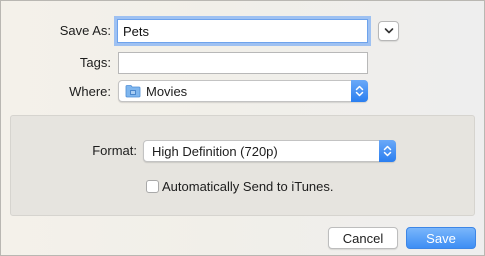 The image size is (485, 256). I want to click on tags-field, so click(243, 63).